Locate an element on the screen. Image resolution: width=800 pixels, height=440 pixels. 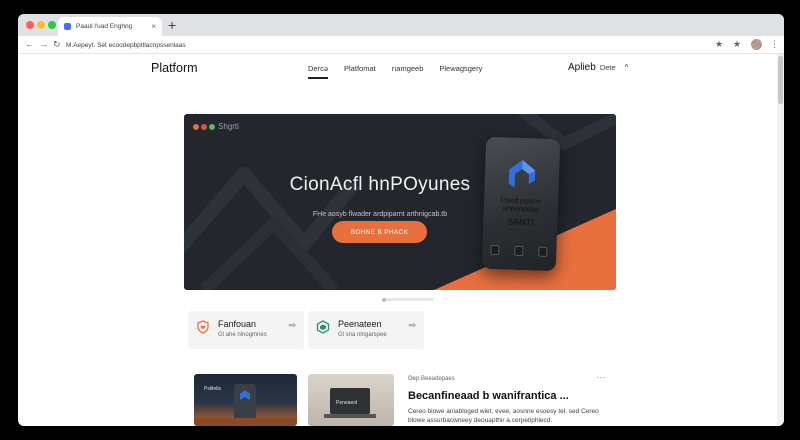
reload-icon: ↻ is located at coordinates (57, 44).